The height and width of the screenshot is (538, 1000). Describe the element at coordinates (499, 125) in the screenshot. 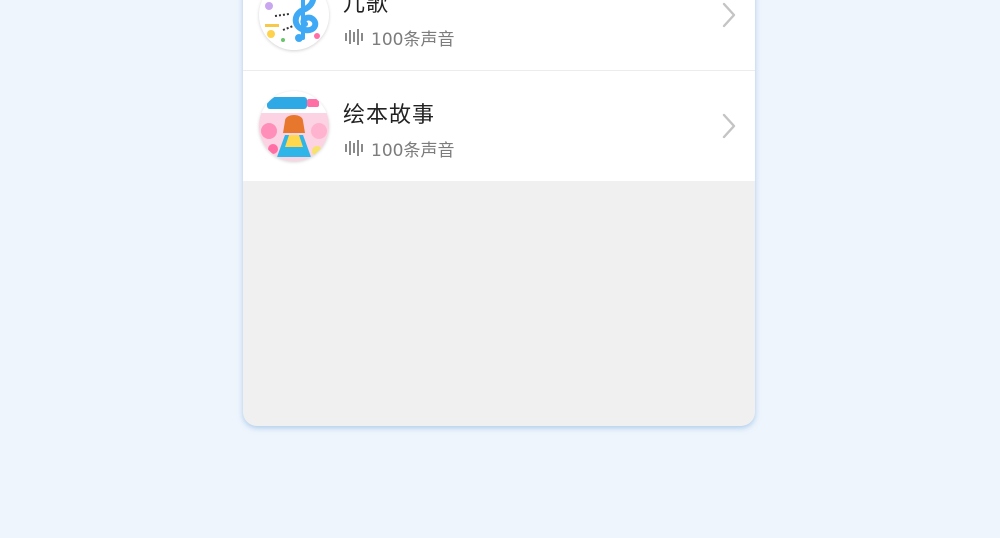

I see `list-item-picture-book-stories: 绘本故事 100条声音` at that location.